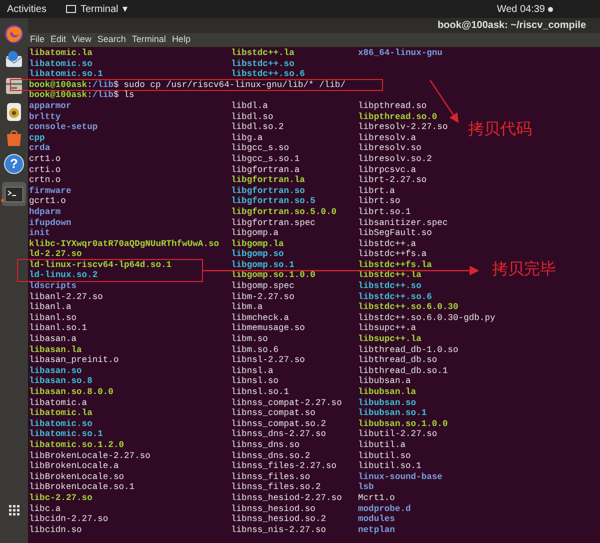  Describe the element at coordinates (60, 381) in the screenshot. I see `file-name: libasan.so.8` at that location.